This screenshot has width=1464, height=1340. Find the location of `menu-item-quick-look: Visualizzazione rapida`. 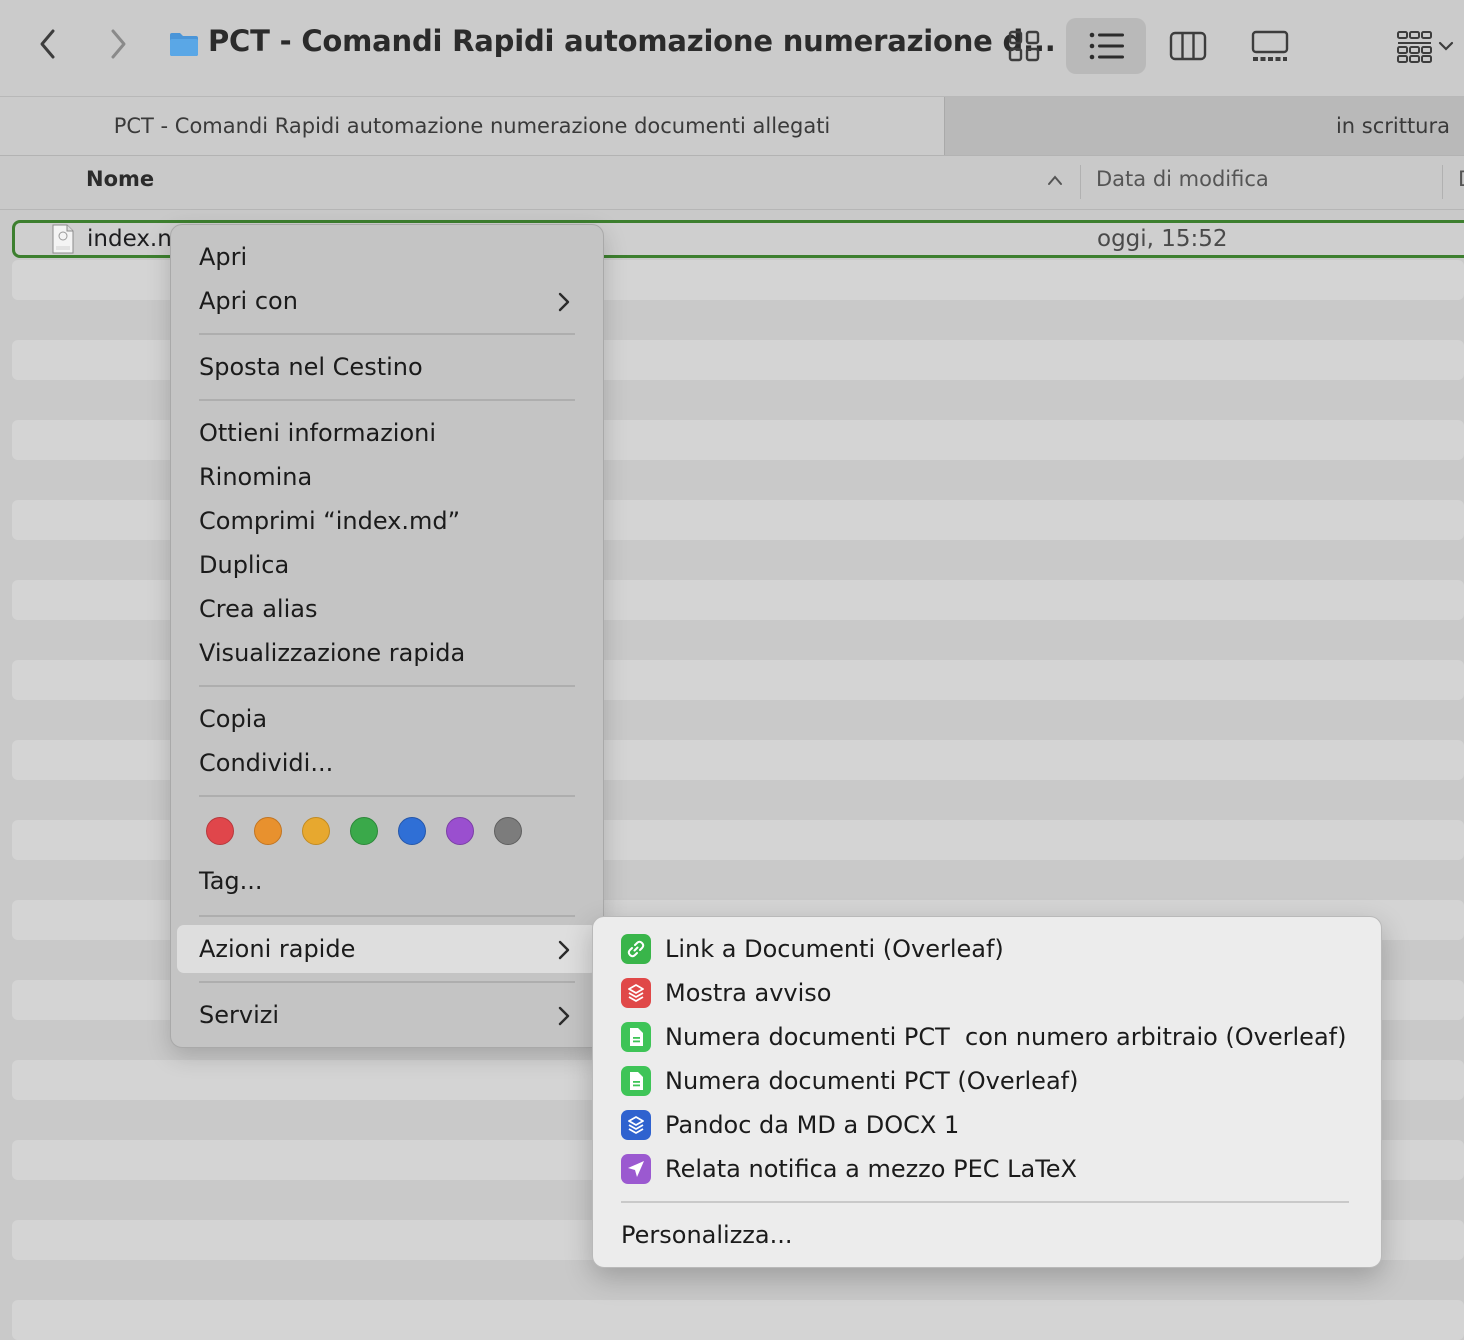

menu-item-quick-look: Visualizzazione rapida is located at coordinates (332, 653).